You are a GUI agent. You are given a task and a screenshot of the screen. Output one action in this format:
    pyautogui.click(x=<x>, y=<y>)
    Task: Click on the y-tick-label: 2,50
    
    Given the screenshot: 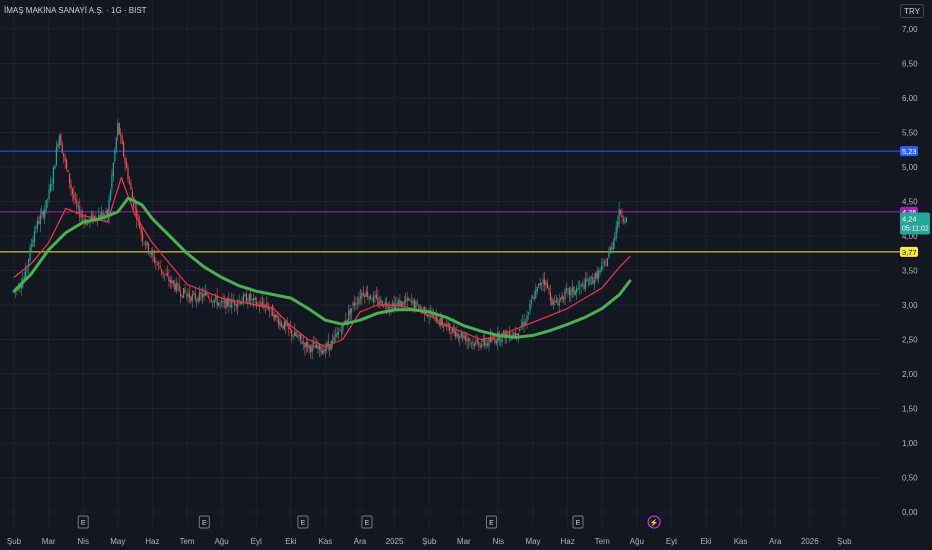 What is the action you would take?
    pyautogui.click(x=910, y=340)
    